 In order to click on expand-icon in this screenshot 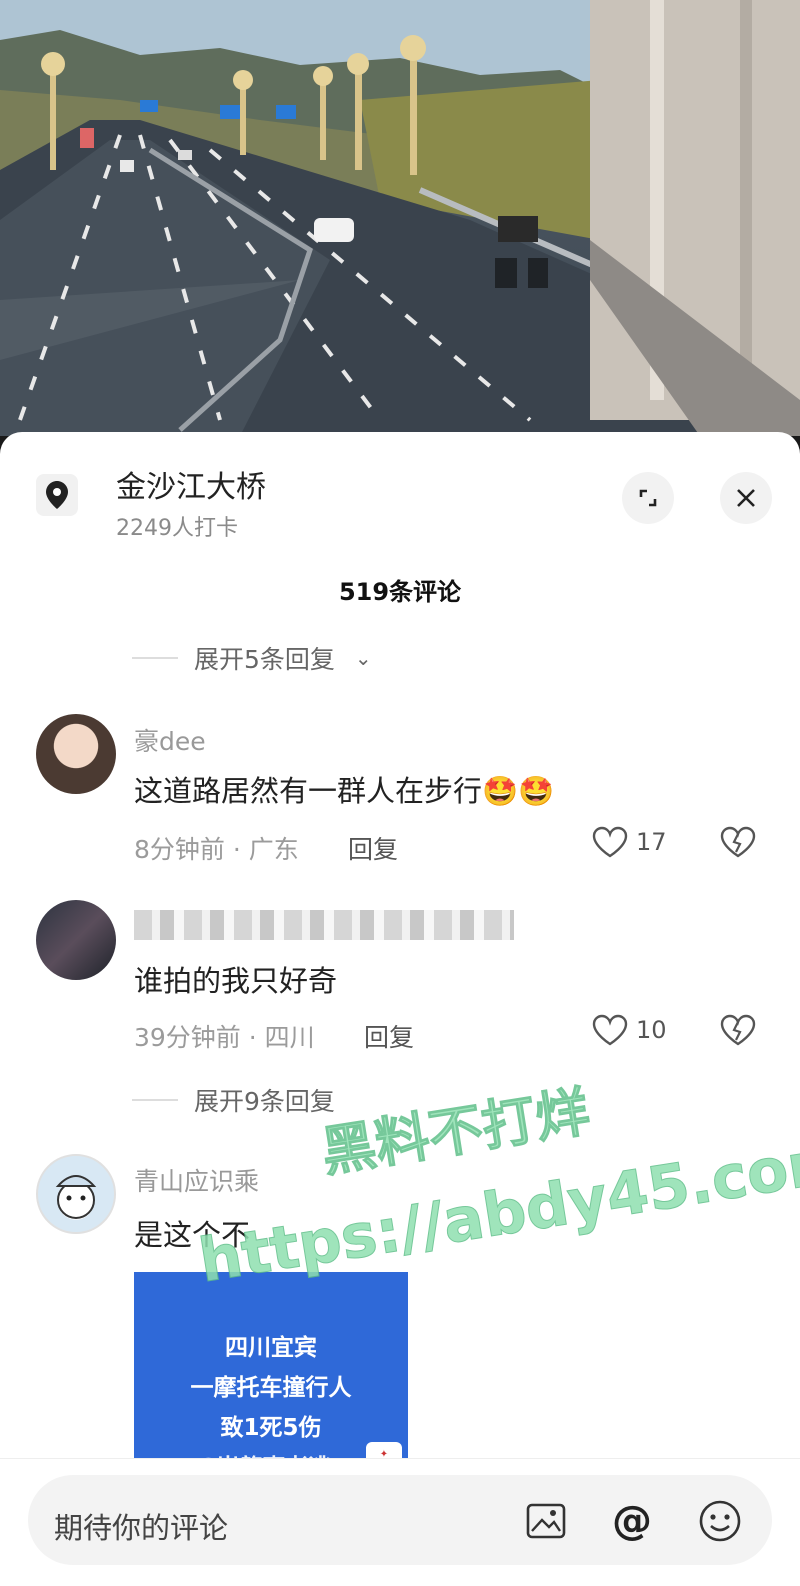, I will do `click(648, 498)`.